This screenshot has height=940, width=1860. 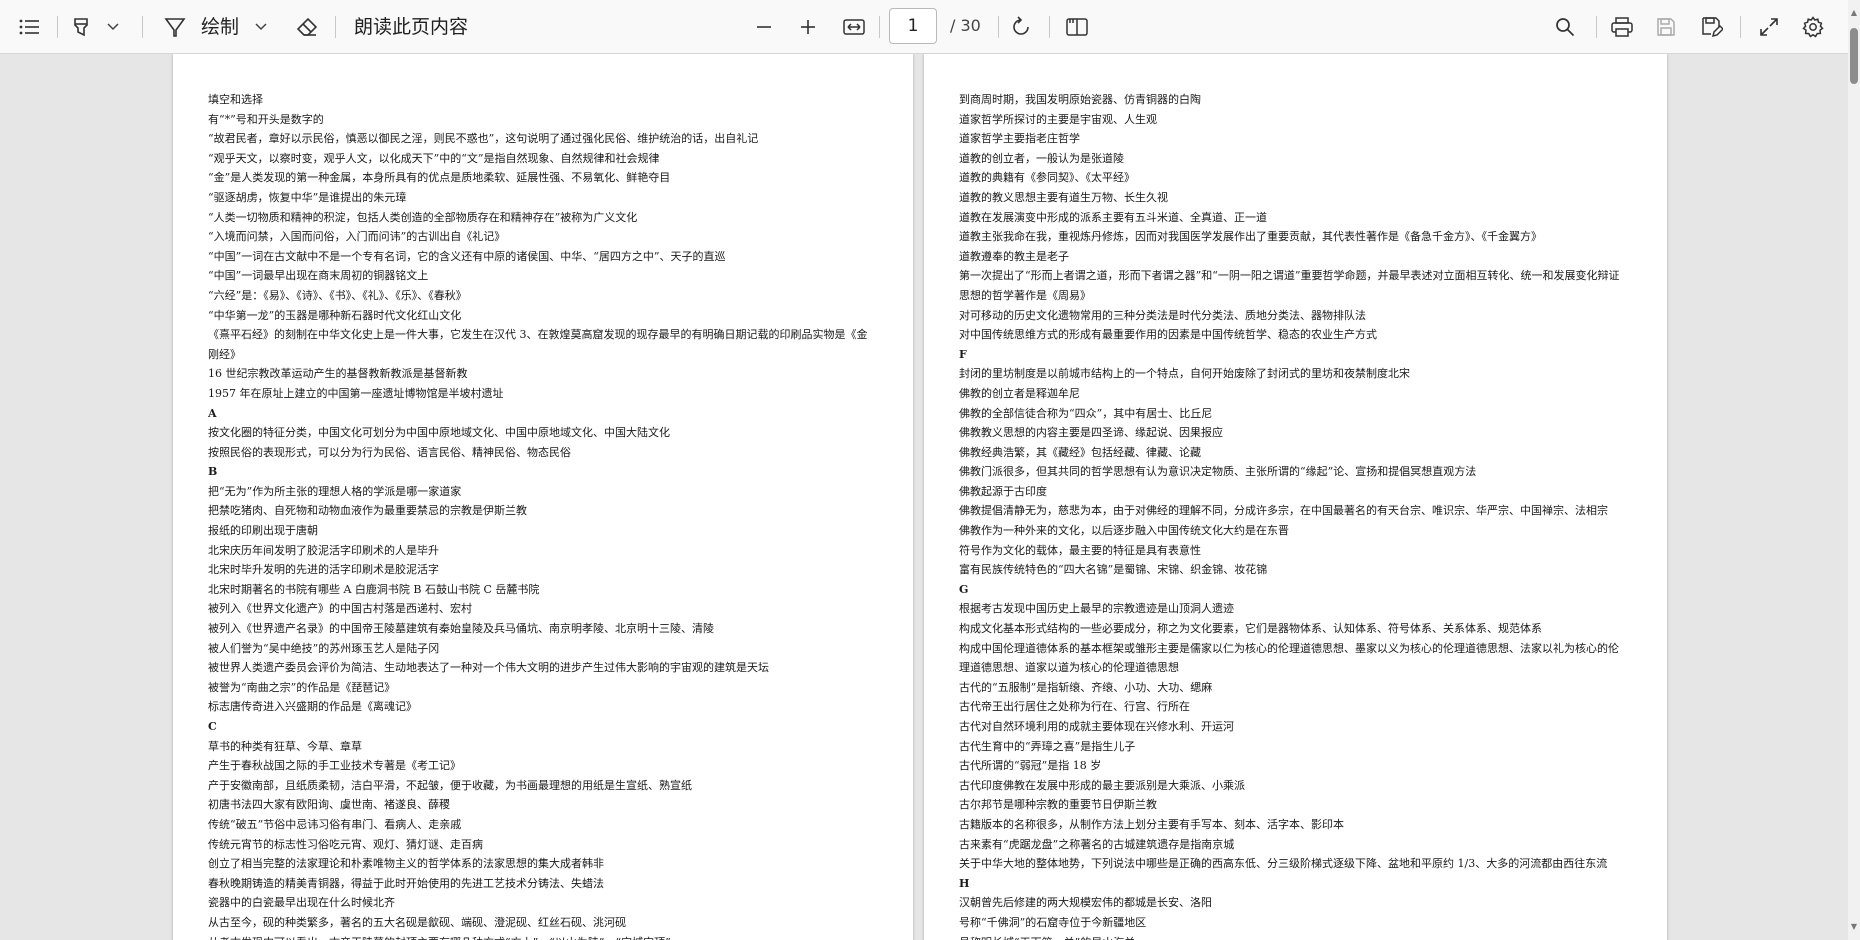 I want to click on rotate-icon, so click(x=1021, y=27).